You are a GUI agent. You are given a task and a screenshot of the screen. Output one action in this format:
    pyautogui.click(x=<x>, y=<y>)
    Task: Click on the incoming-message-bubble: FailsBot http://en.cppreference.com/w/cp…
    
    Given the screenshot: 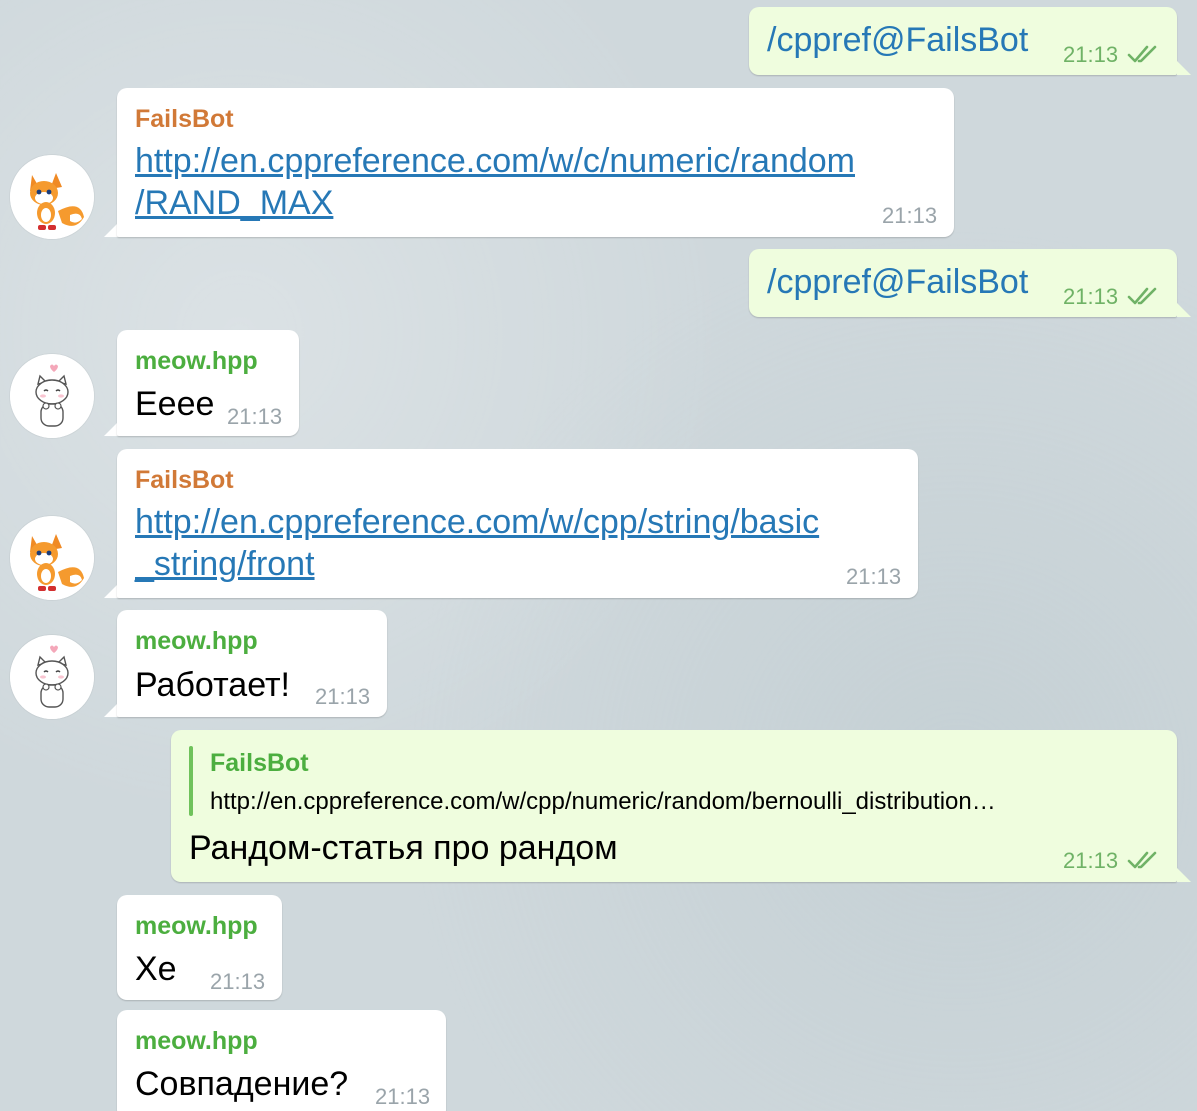 What is the action you would take?
    pyautogui.click(x=517, y=523)
    